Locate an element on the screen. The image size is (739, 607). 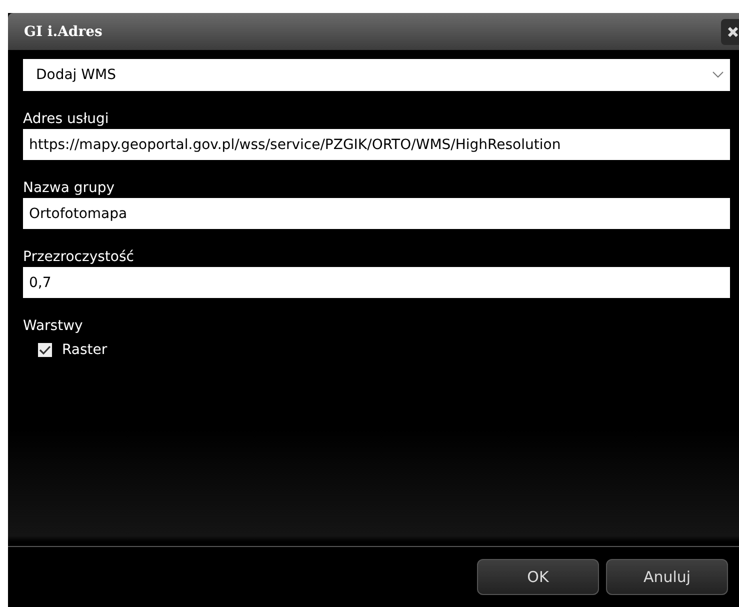
field-label: Adres usługi is located at coordinates (66, 120).